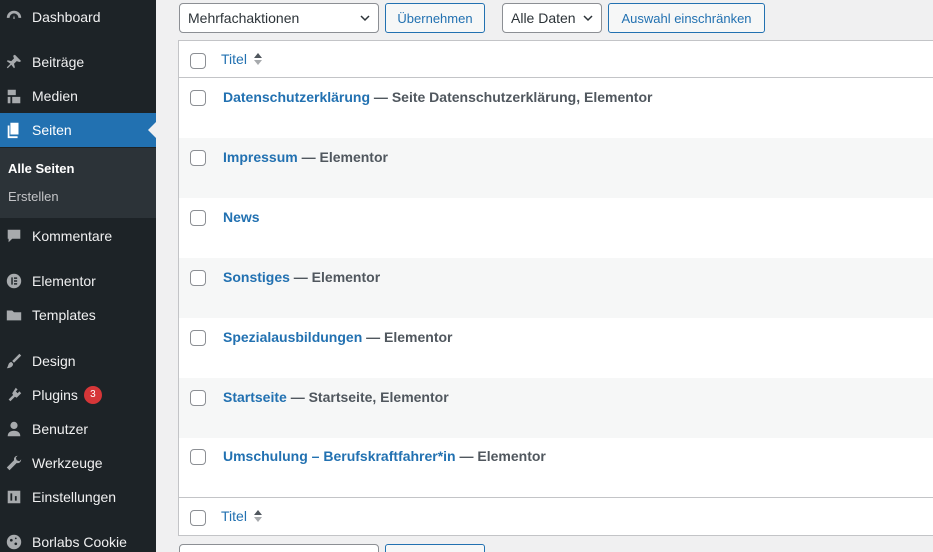 The height and width of the screenshot is (552, 933). Describe the element at coordinates (339, 456) in the screenshot. I see `page-title-link: Umschulung – Berufskraftfahrer*in` at that location.